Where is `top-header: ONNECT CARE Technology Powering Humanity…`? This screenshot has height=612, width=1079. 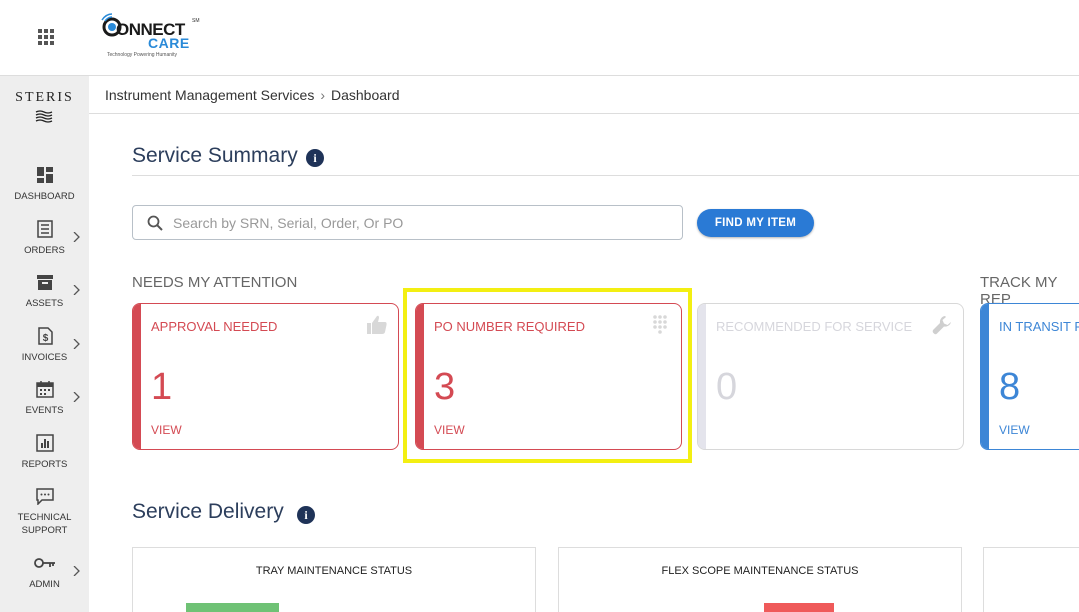
top-header: ONNECT CARE Technology Powering Humanity… is located at coordinates (539, 38).